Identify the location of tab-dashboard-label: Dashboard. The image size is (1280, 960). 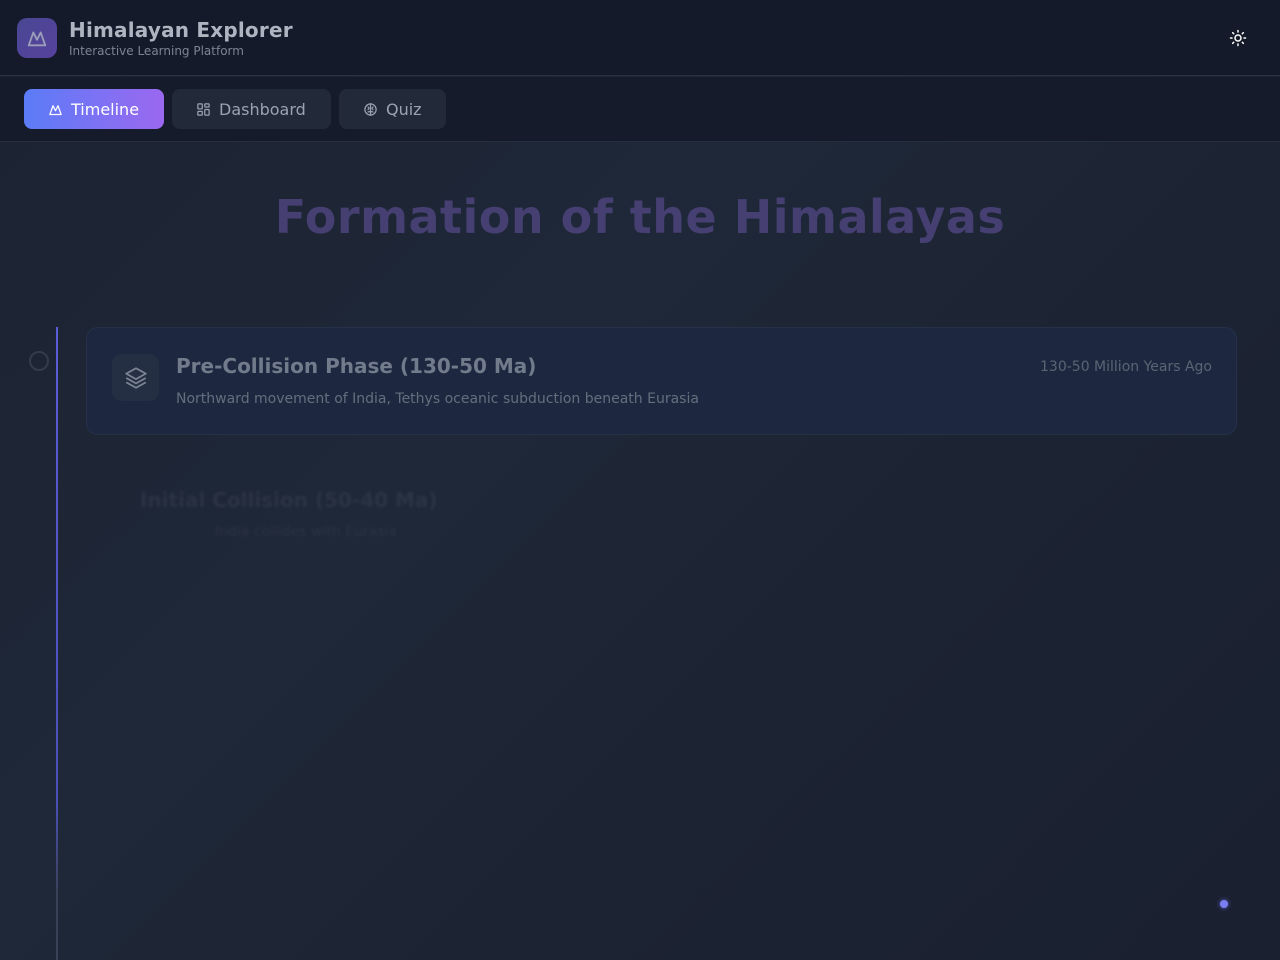
(262, 109).